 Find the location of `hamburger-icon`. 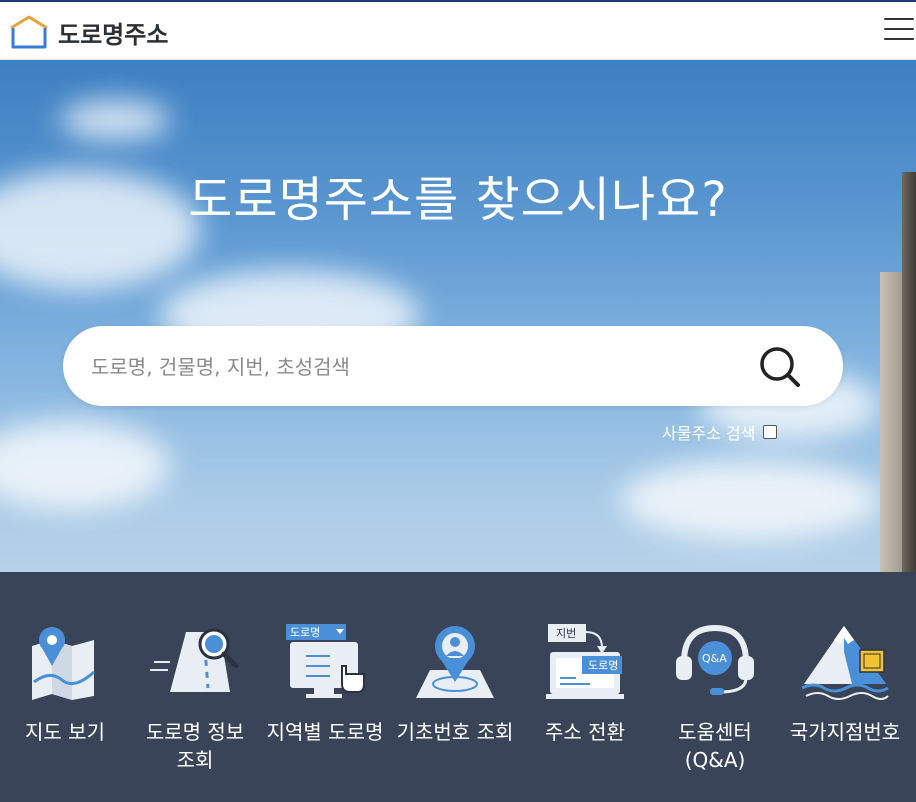

hamburger-icon is located at coordinates (899, 19).